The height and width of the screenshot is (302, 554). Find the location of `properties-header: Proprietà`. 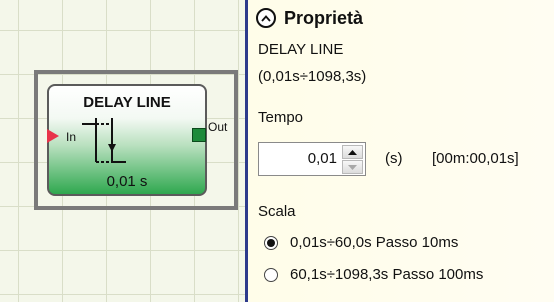

properties-header: Proprietà is located at coordinates (309, 18).